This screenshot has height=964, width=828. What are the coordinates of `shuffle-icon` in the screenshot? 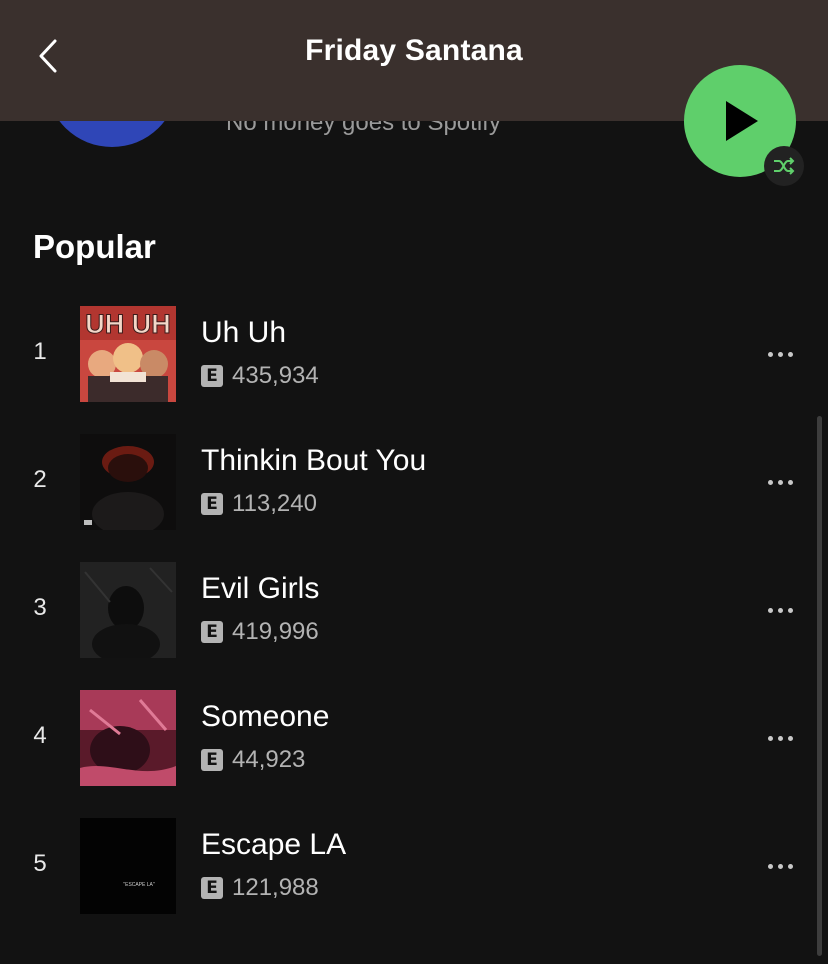 It's located at (784, 166).